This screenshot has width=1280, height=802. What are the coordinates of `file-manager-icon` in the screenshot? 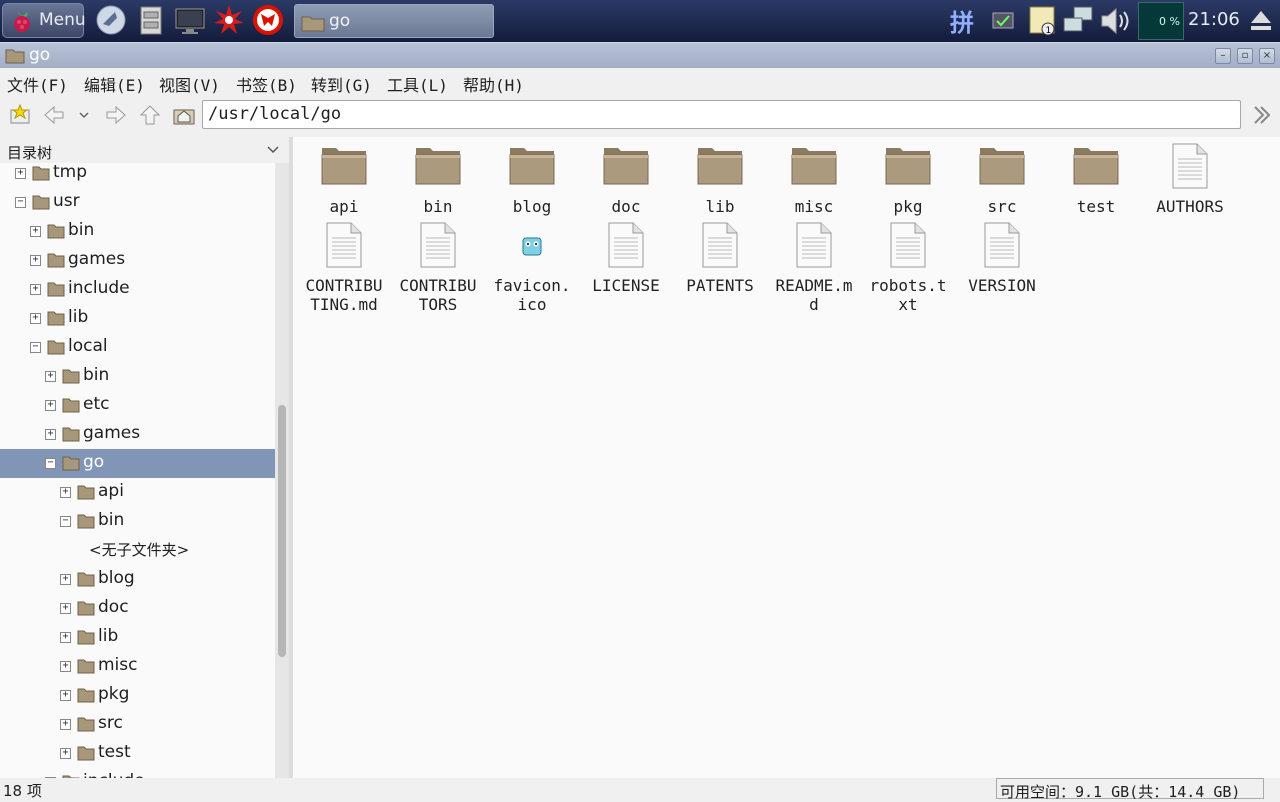 It's located at (151, 20).